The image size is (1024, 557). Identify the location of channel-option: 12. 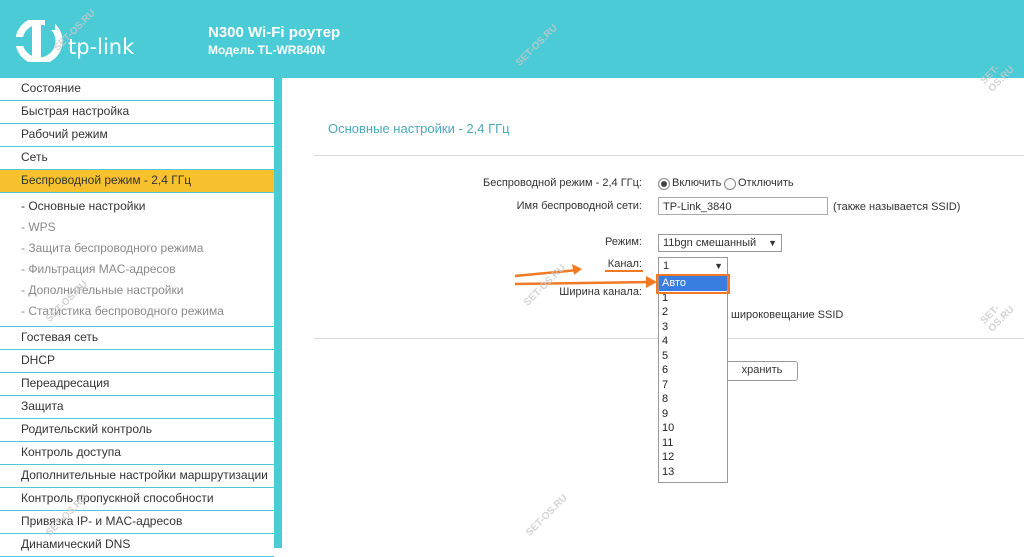
(693, 457).